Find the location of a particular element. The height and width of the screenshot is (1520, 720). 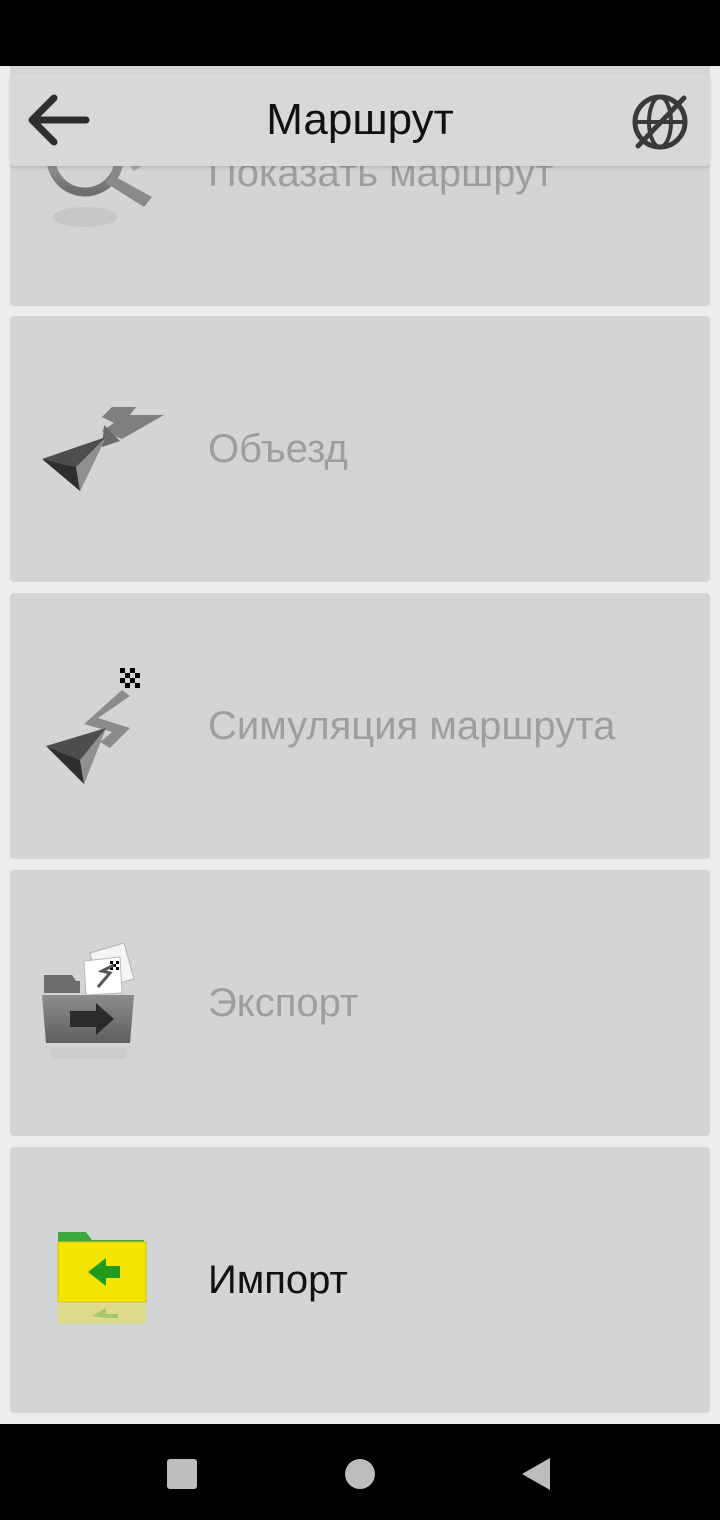

folder-import-icon is located at coordinates (102, 1278).